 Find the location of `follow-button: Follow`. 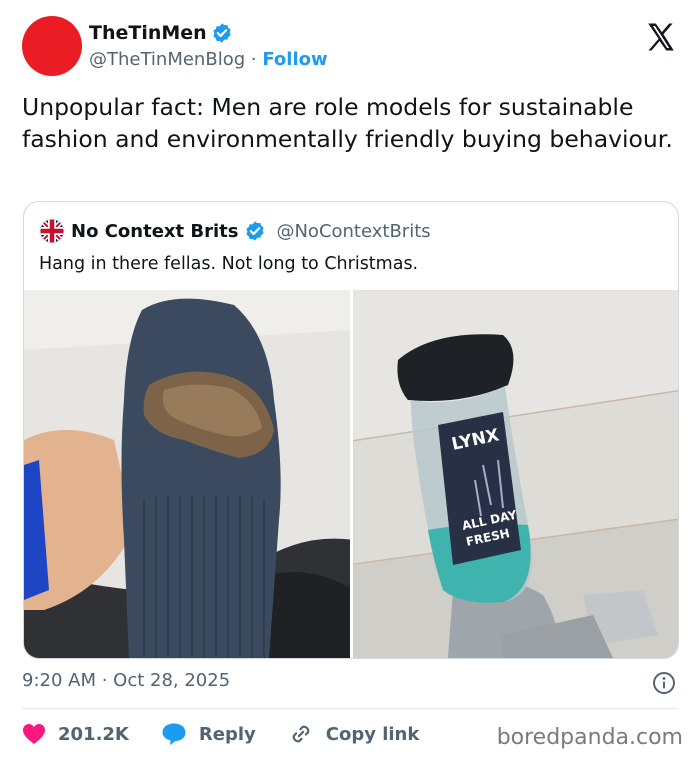

follow-button: Follow is located at coordinates (294, 59).